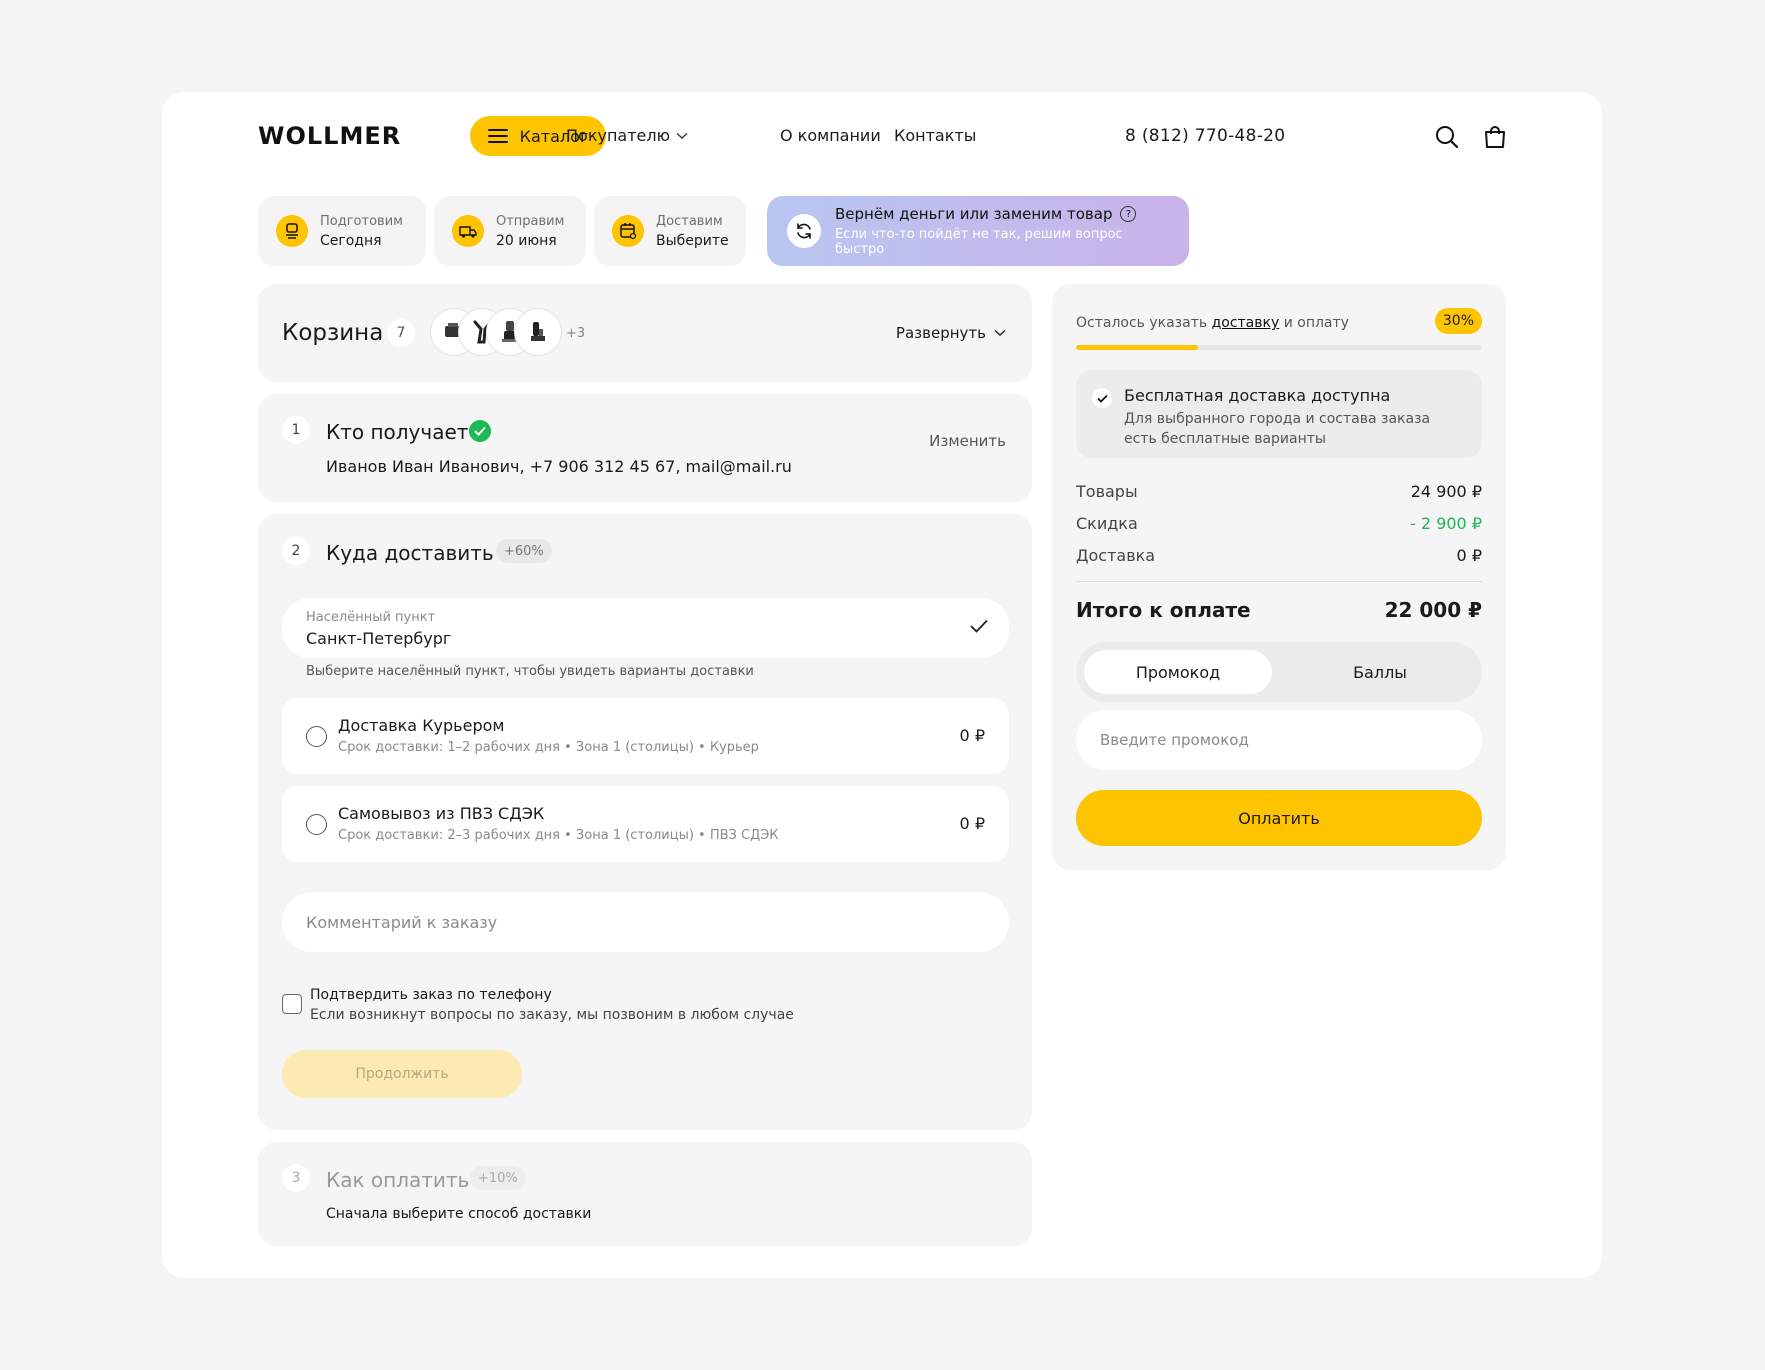 The image size is (1765, 1370). I want to click on nav-contacts: Контакты, so click(935, 135).